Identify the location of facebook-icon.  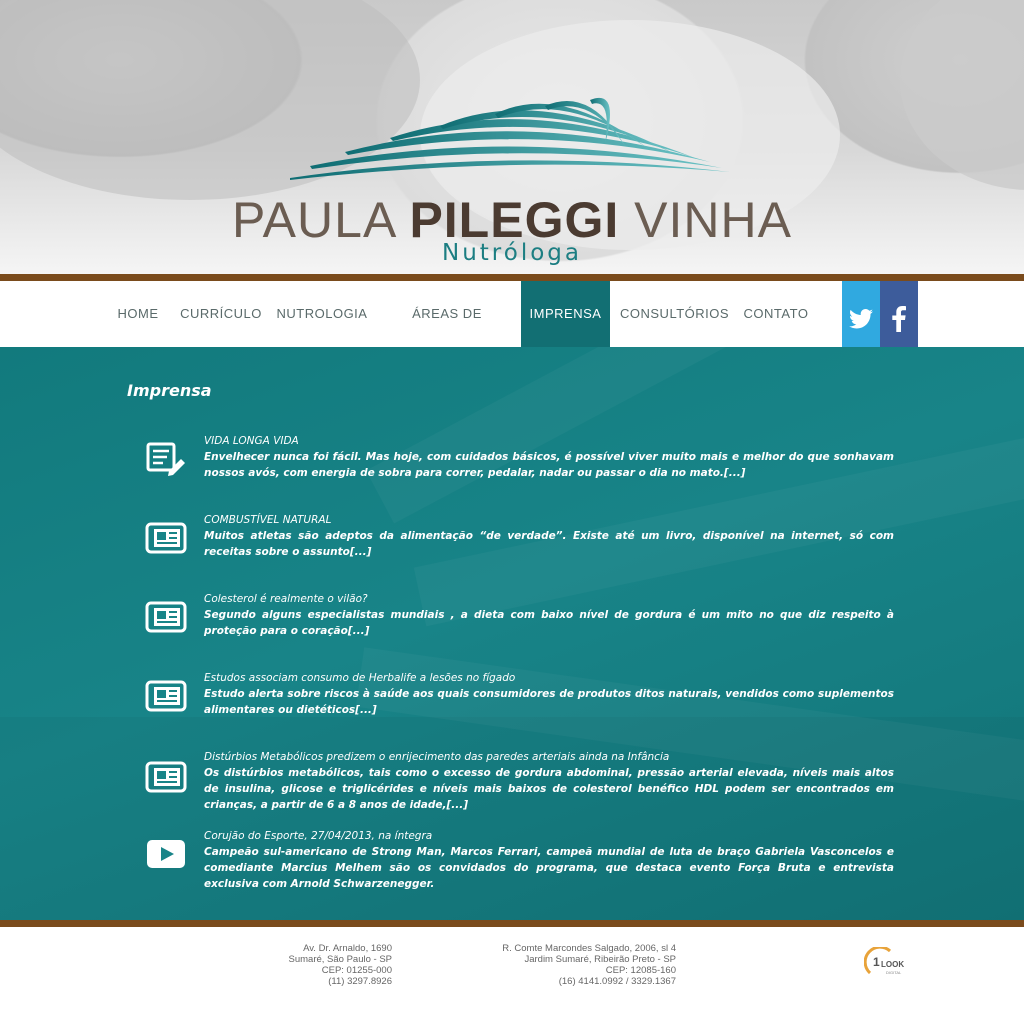
(899, 318).